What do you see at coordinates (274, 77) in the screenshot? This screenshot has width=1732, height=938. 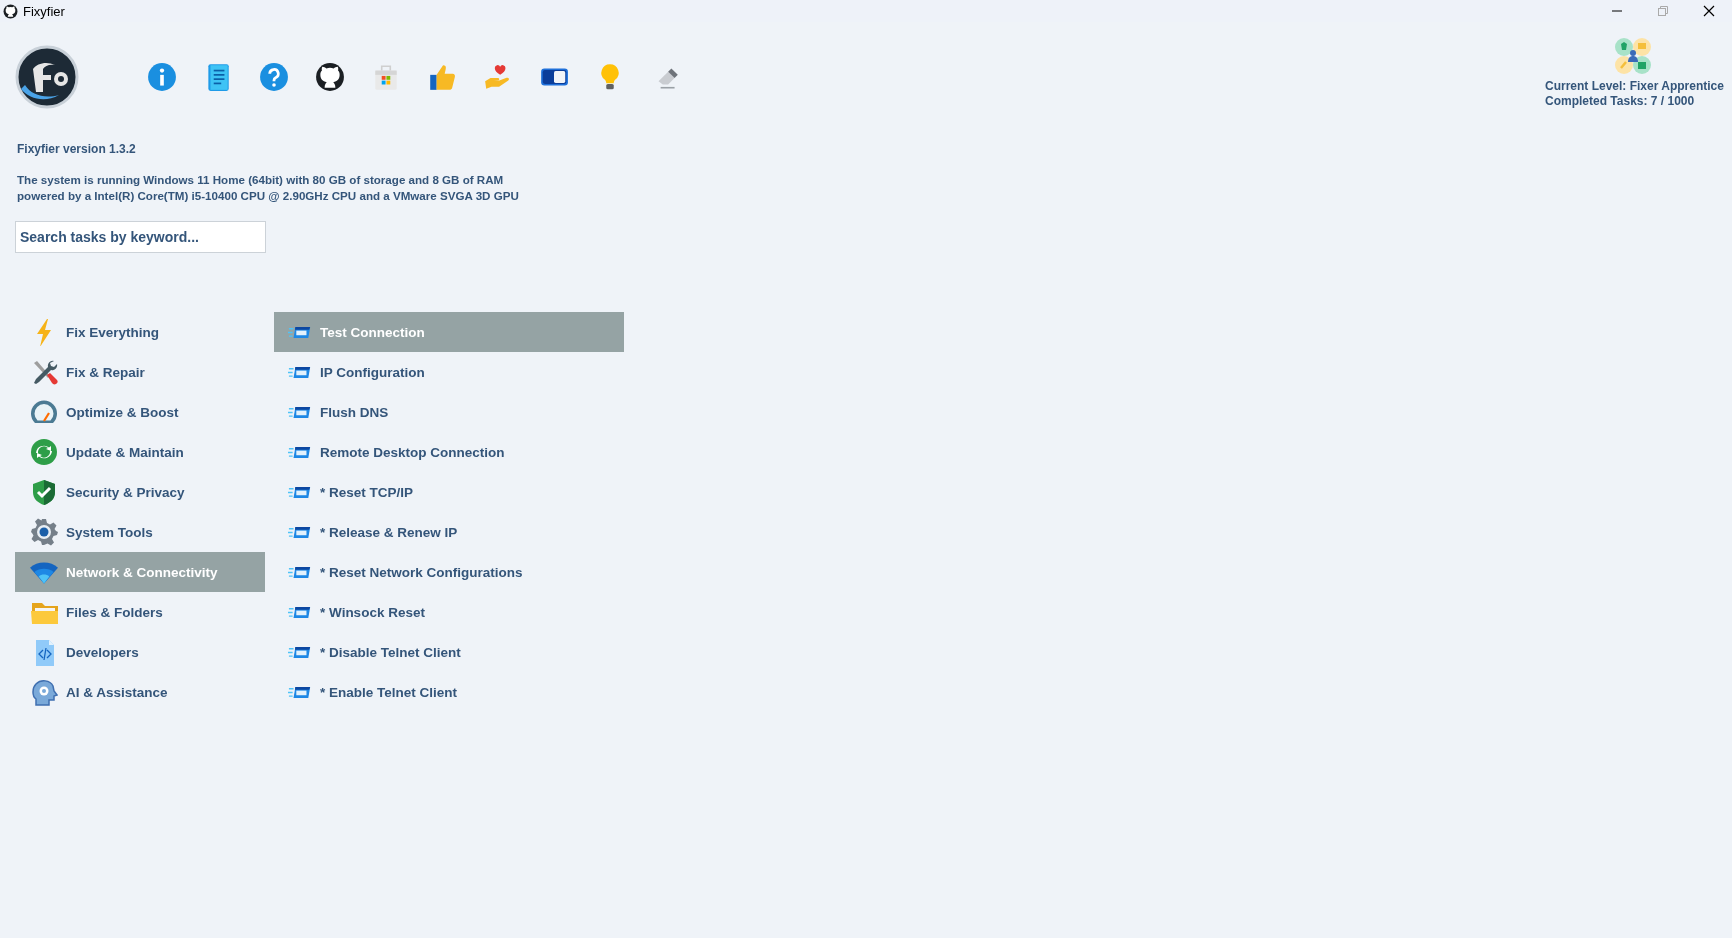 I see `help-icon` at bounding box center [274, 77].